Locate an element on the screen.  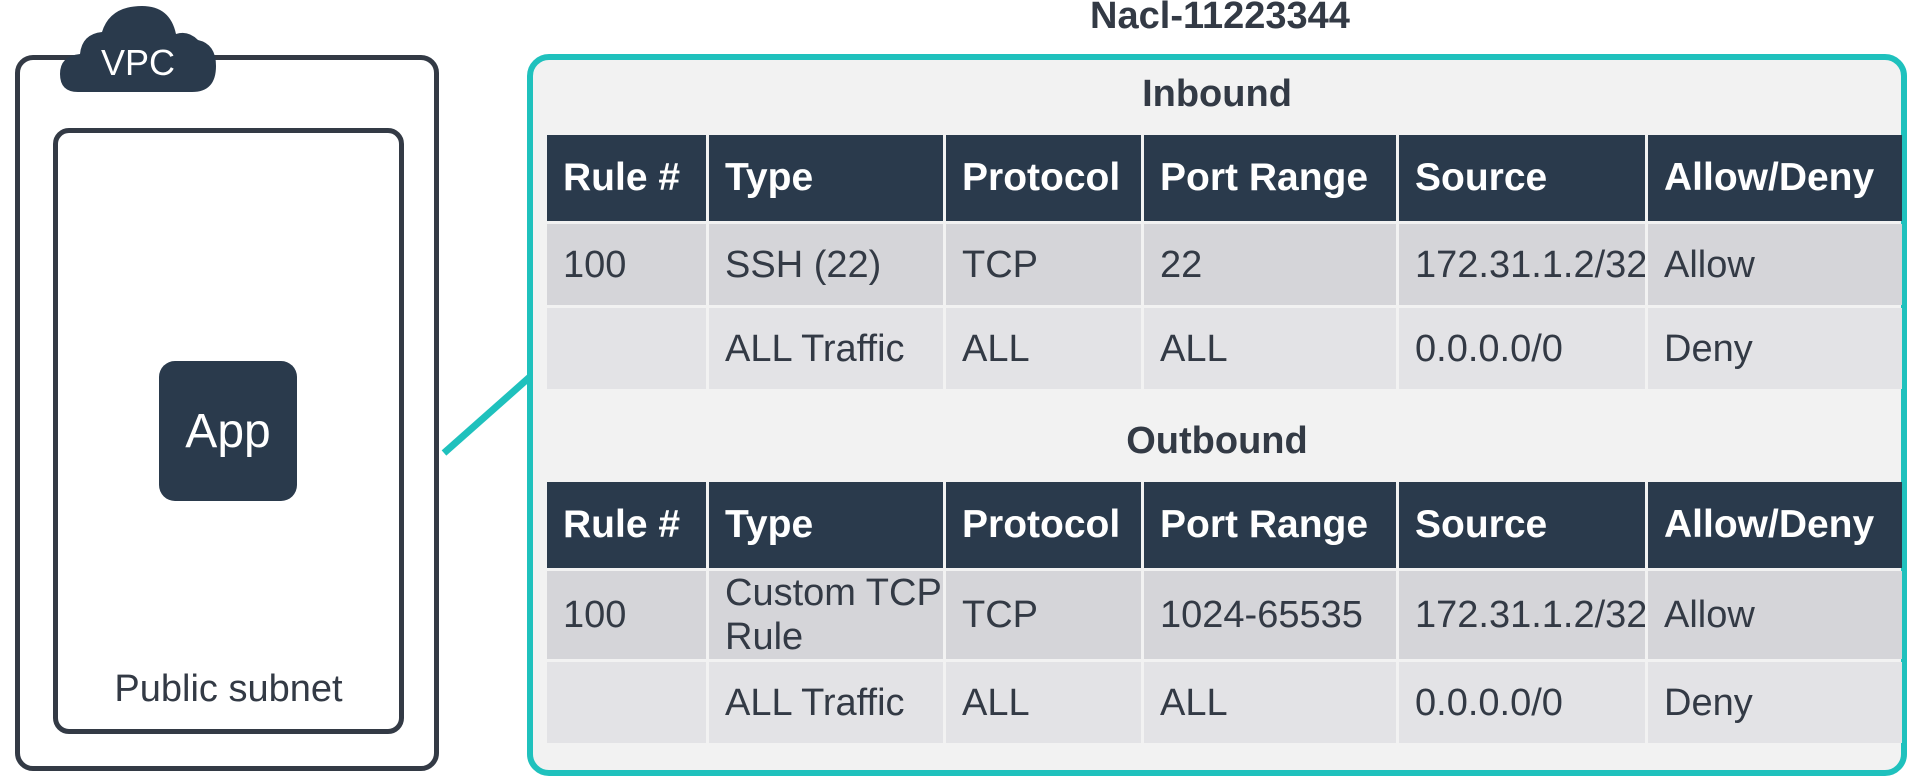
outbound-title: Outbound is located at coordinates (1217, 441).